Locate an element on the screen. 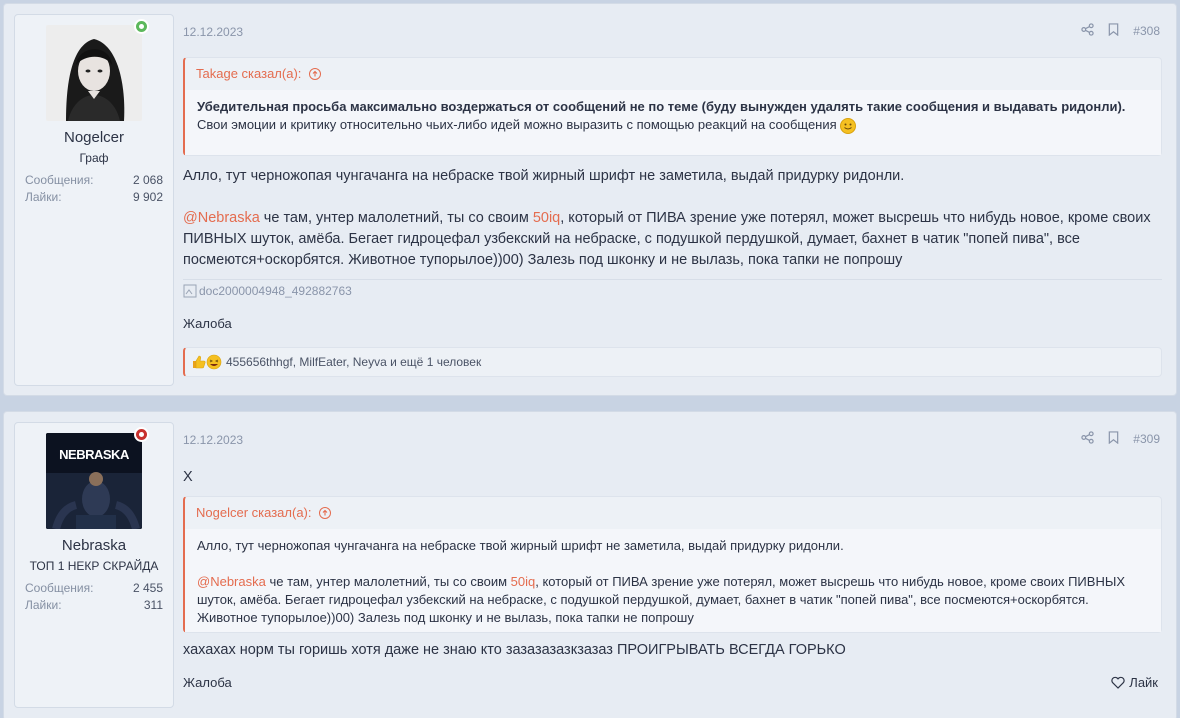 The width and height of the screenshot is (1180, 718). busy-status-icon is located at coordinates (141, 434).